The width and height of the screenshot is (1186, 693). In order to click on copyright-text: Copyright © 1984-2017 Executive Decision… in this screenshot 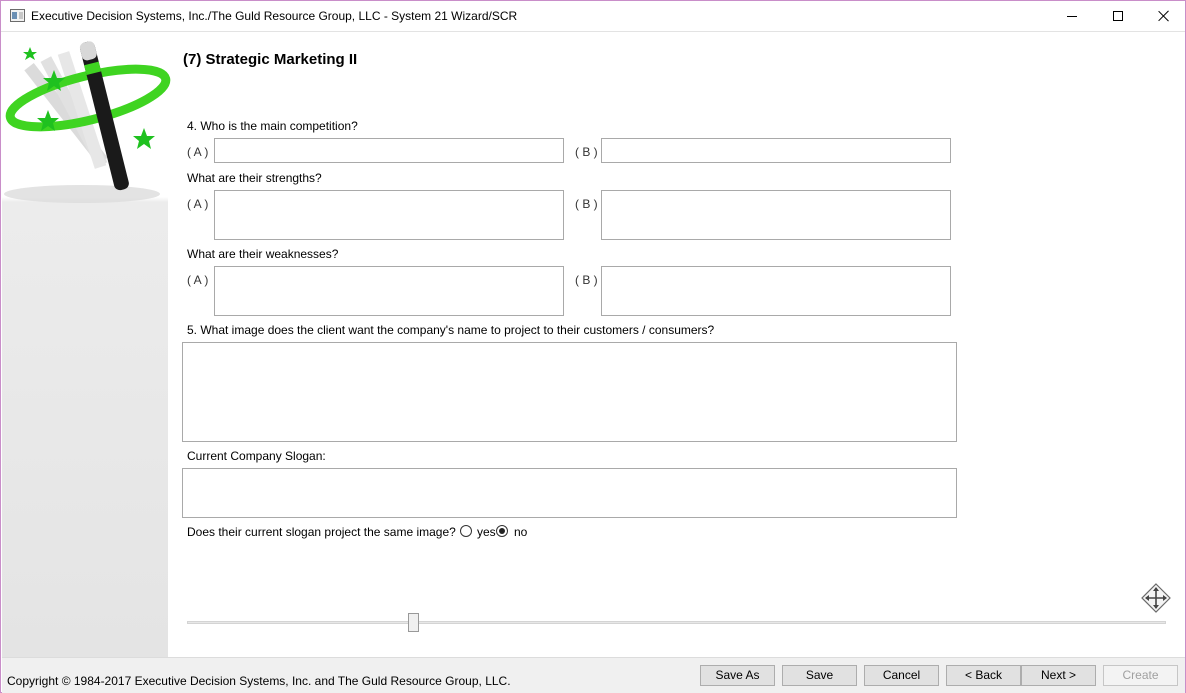, I will do `click(259, 681)`.